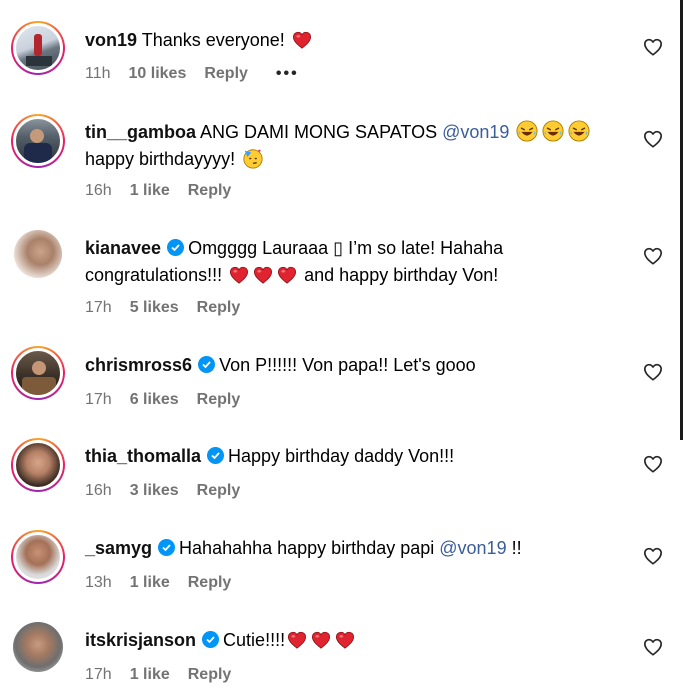  I want to click on likes-count: 10 likes, so click(158, 73).